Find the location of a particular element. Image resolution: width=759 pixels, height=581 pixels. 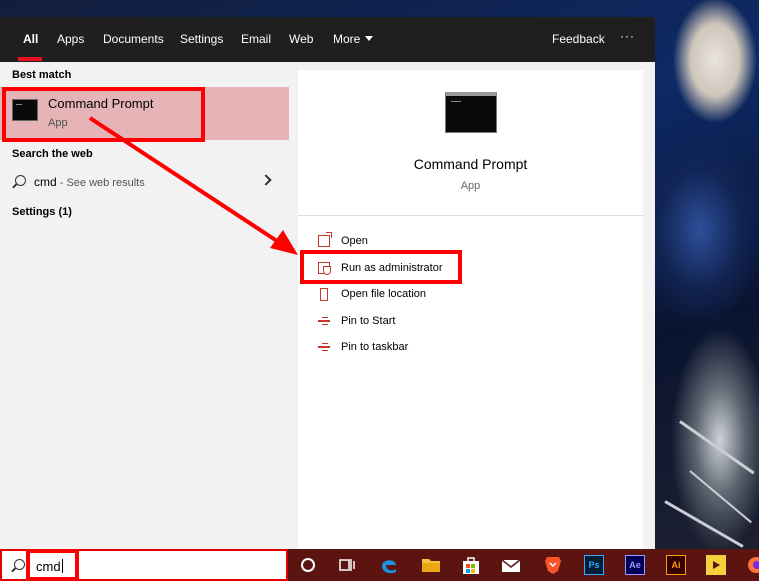

preview-divider is located at coordinates (470, 215).